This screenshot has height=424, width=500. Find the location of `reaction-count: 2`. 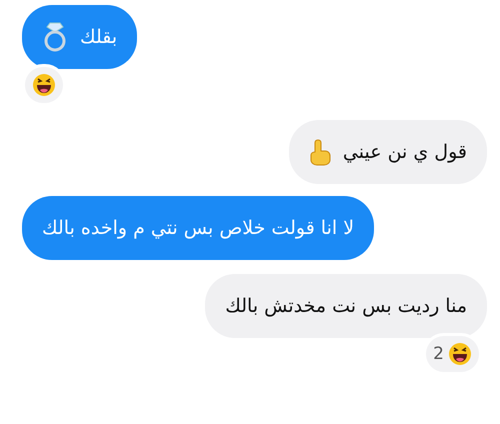

reaction-count: 2 is located at coordinates (438, 354).